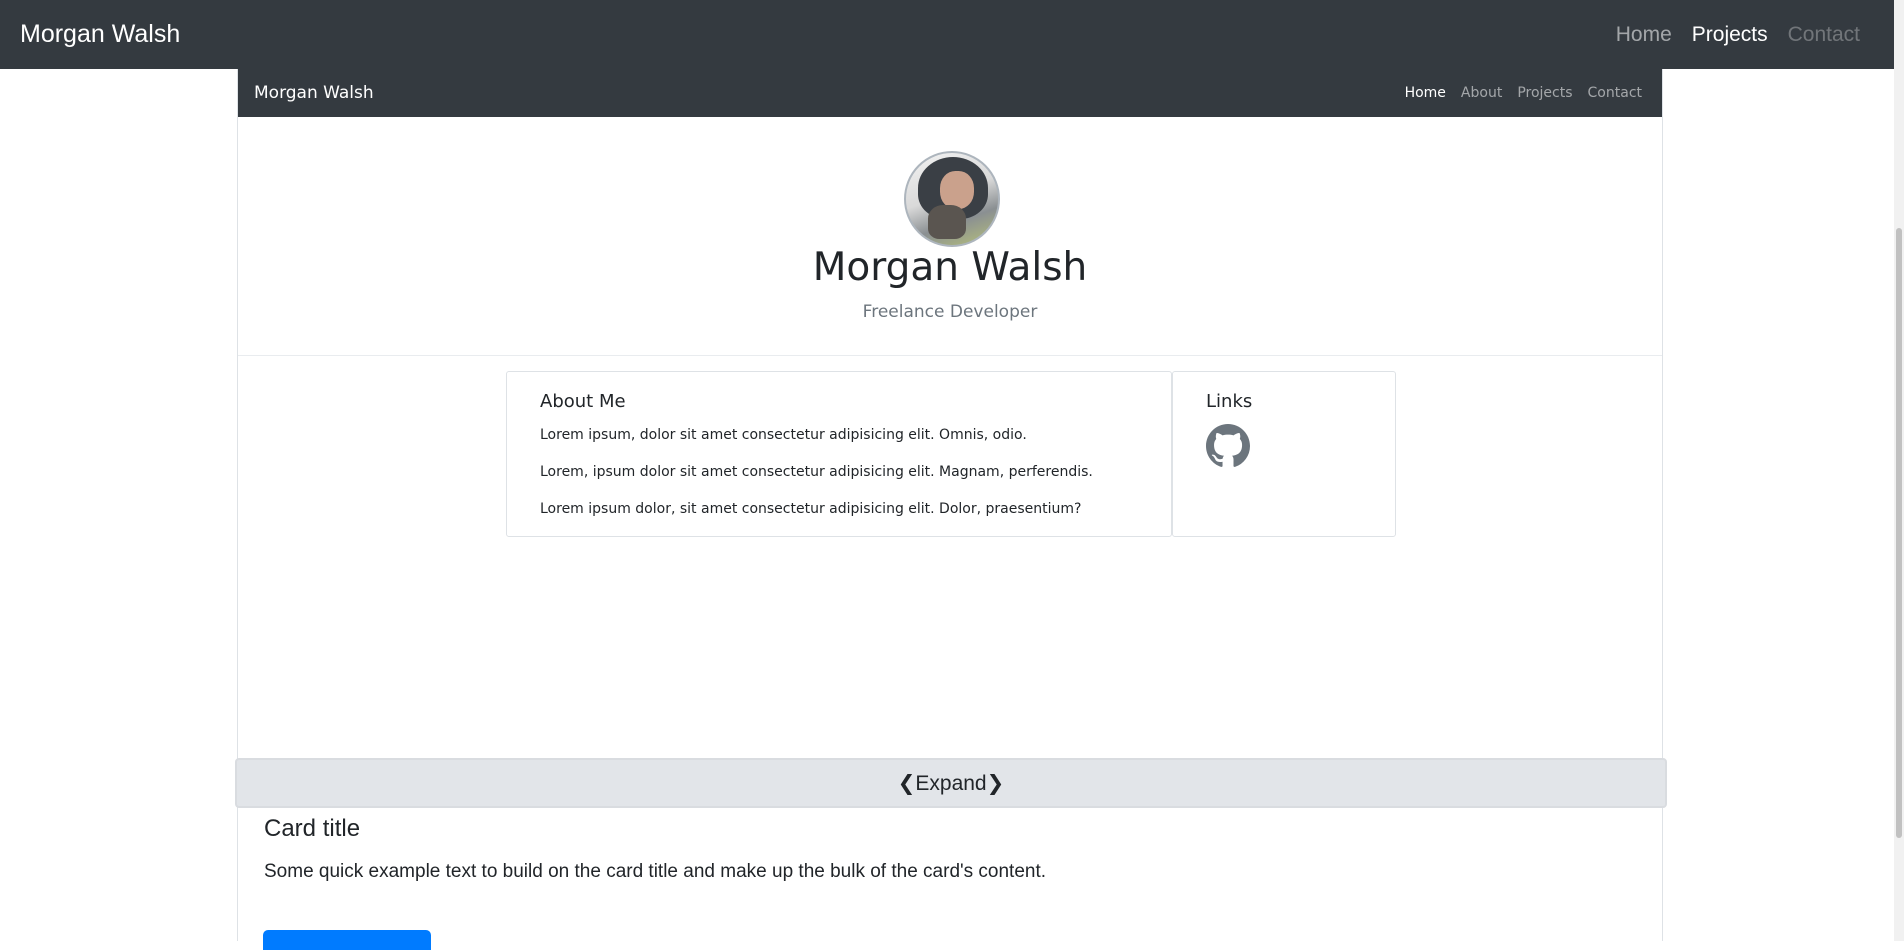  I want to click on preview-nav-contact: Contact, so click(1615, 93).